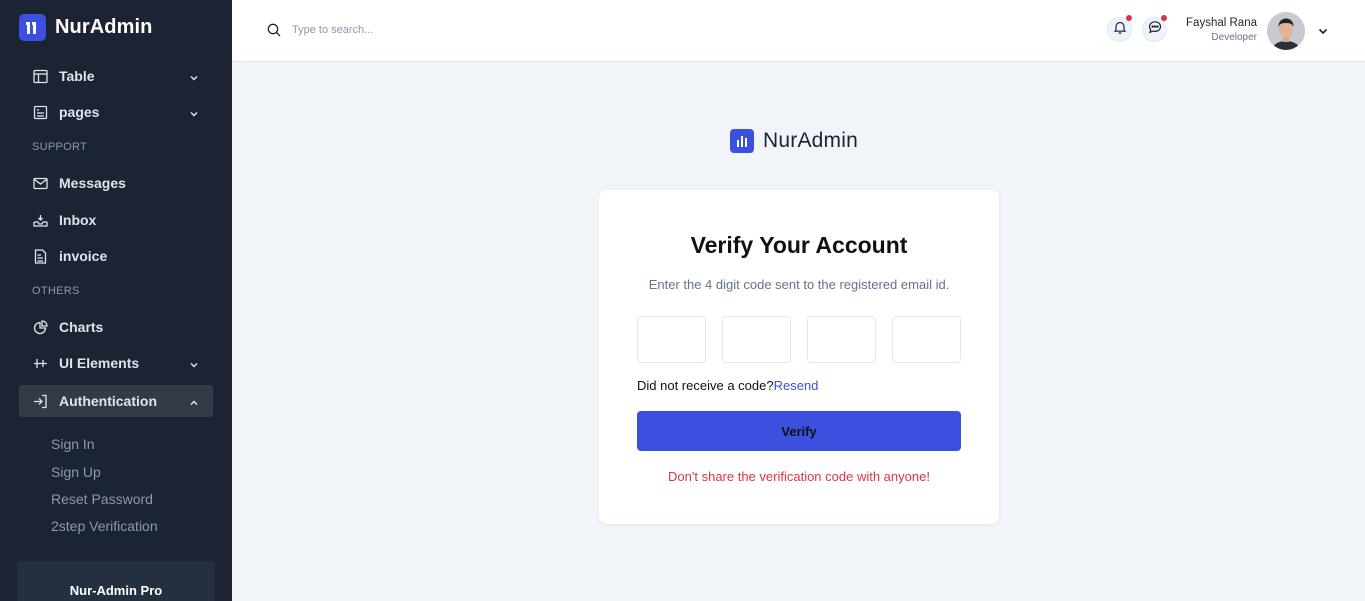 The height and width of the screenshot is (601, 1365). What do you see at coordinates (40, 183) in the screenshot?
I see `mail-icon` at bounding box center [40, 183].